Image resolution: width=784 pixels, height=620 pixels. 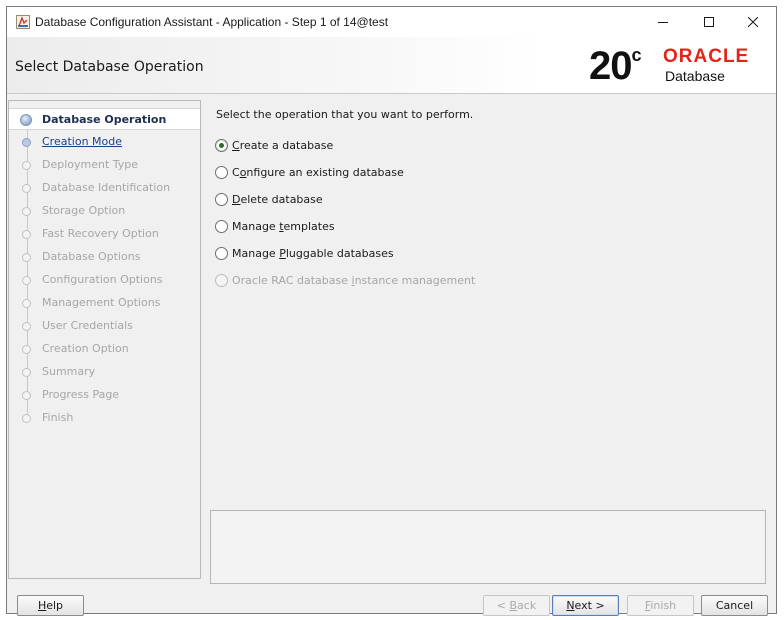 I want to click on back-button-label: < Back, so click(x=516, y=605).